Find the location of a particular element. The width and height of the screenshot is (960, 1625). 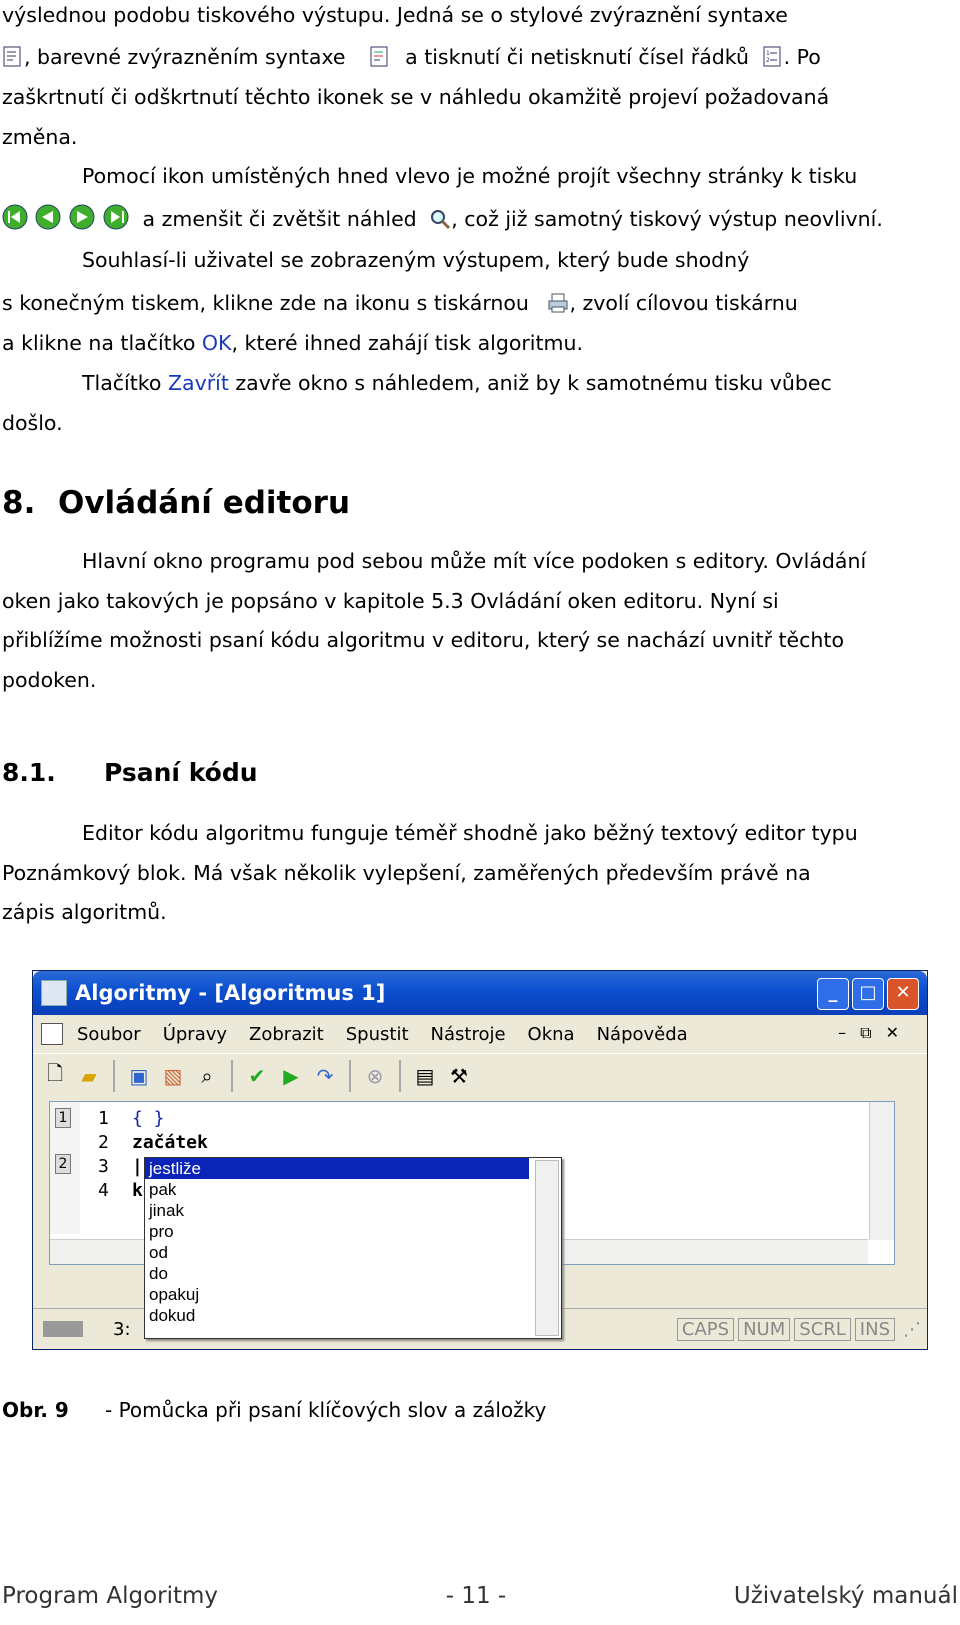

menu-spustit: Spustit is located at coordinates (377, 1034).